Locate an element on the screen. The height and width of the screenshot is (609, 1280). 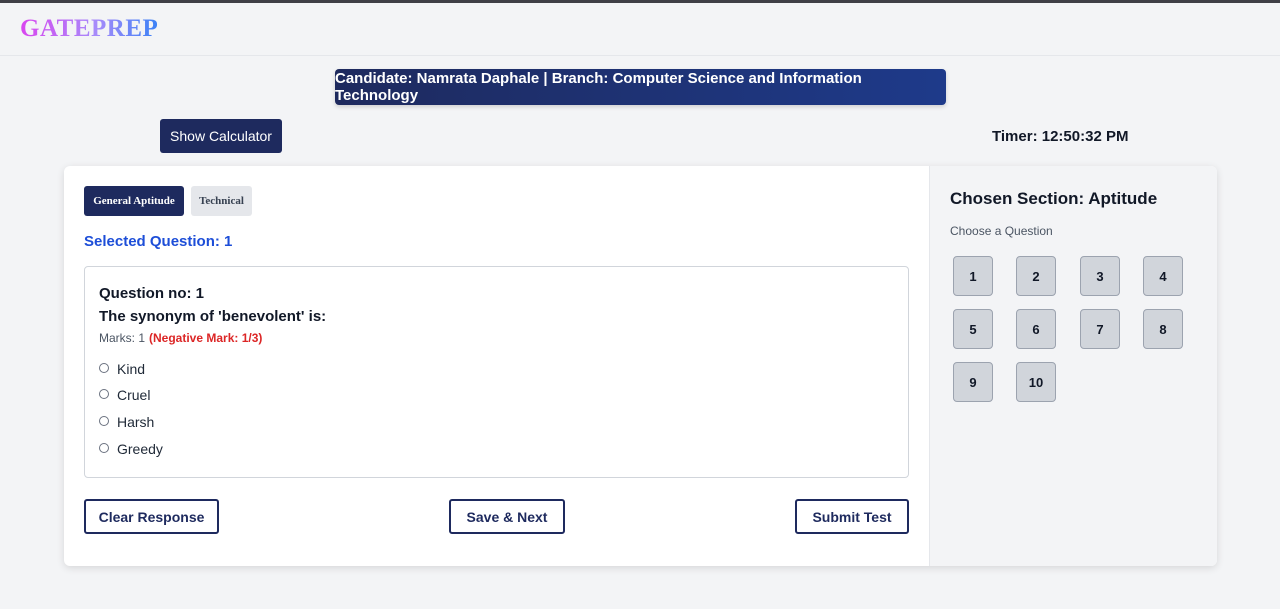
selected-question-label: Selected Question: 1 is located at coordinates (158, 241).